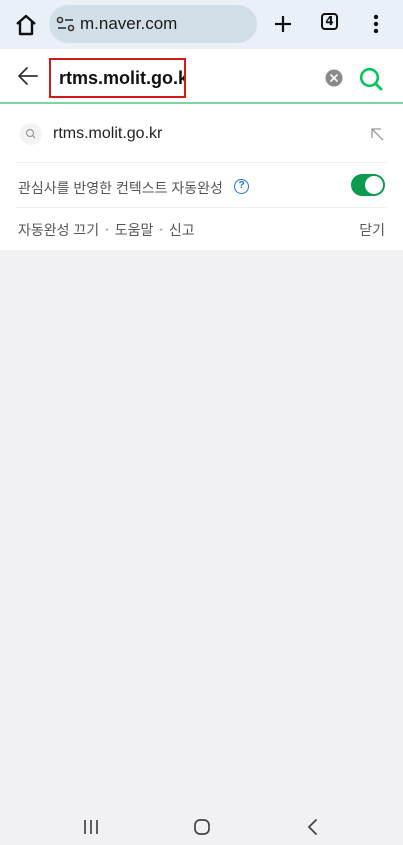 The height and width of the screenshot is (845, 403). Describe the element at coordinates (58, 230) in the screenshot. I see `turn-off-autocomplete-link: 자동완성 끄기` at that location.